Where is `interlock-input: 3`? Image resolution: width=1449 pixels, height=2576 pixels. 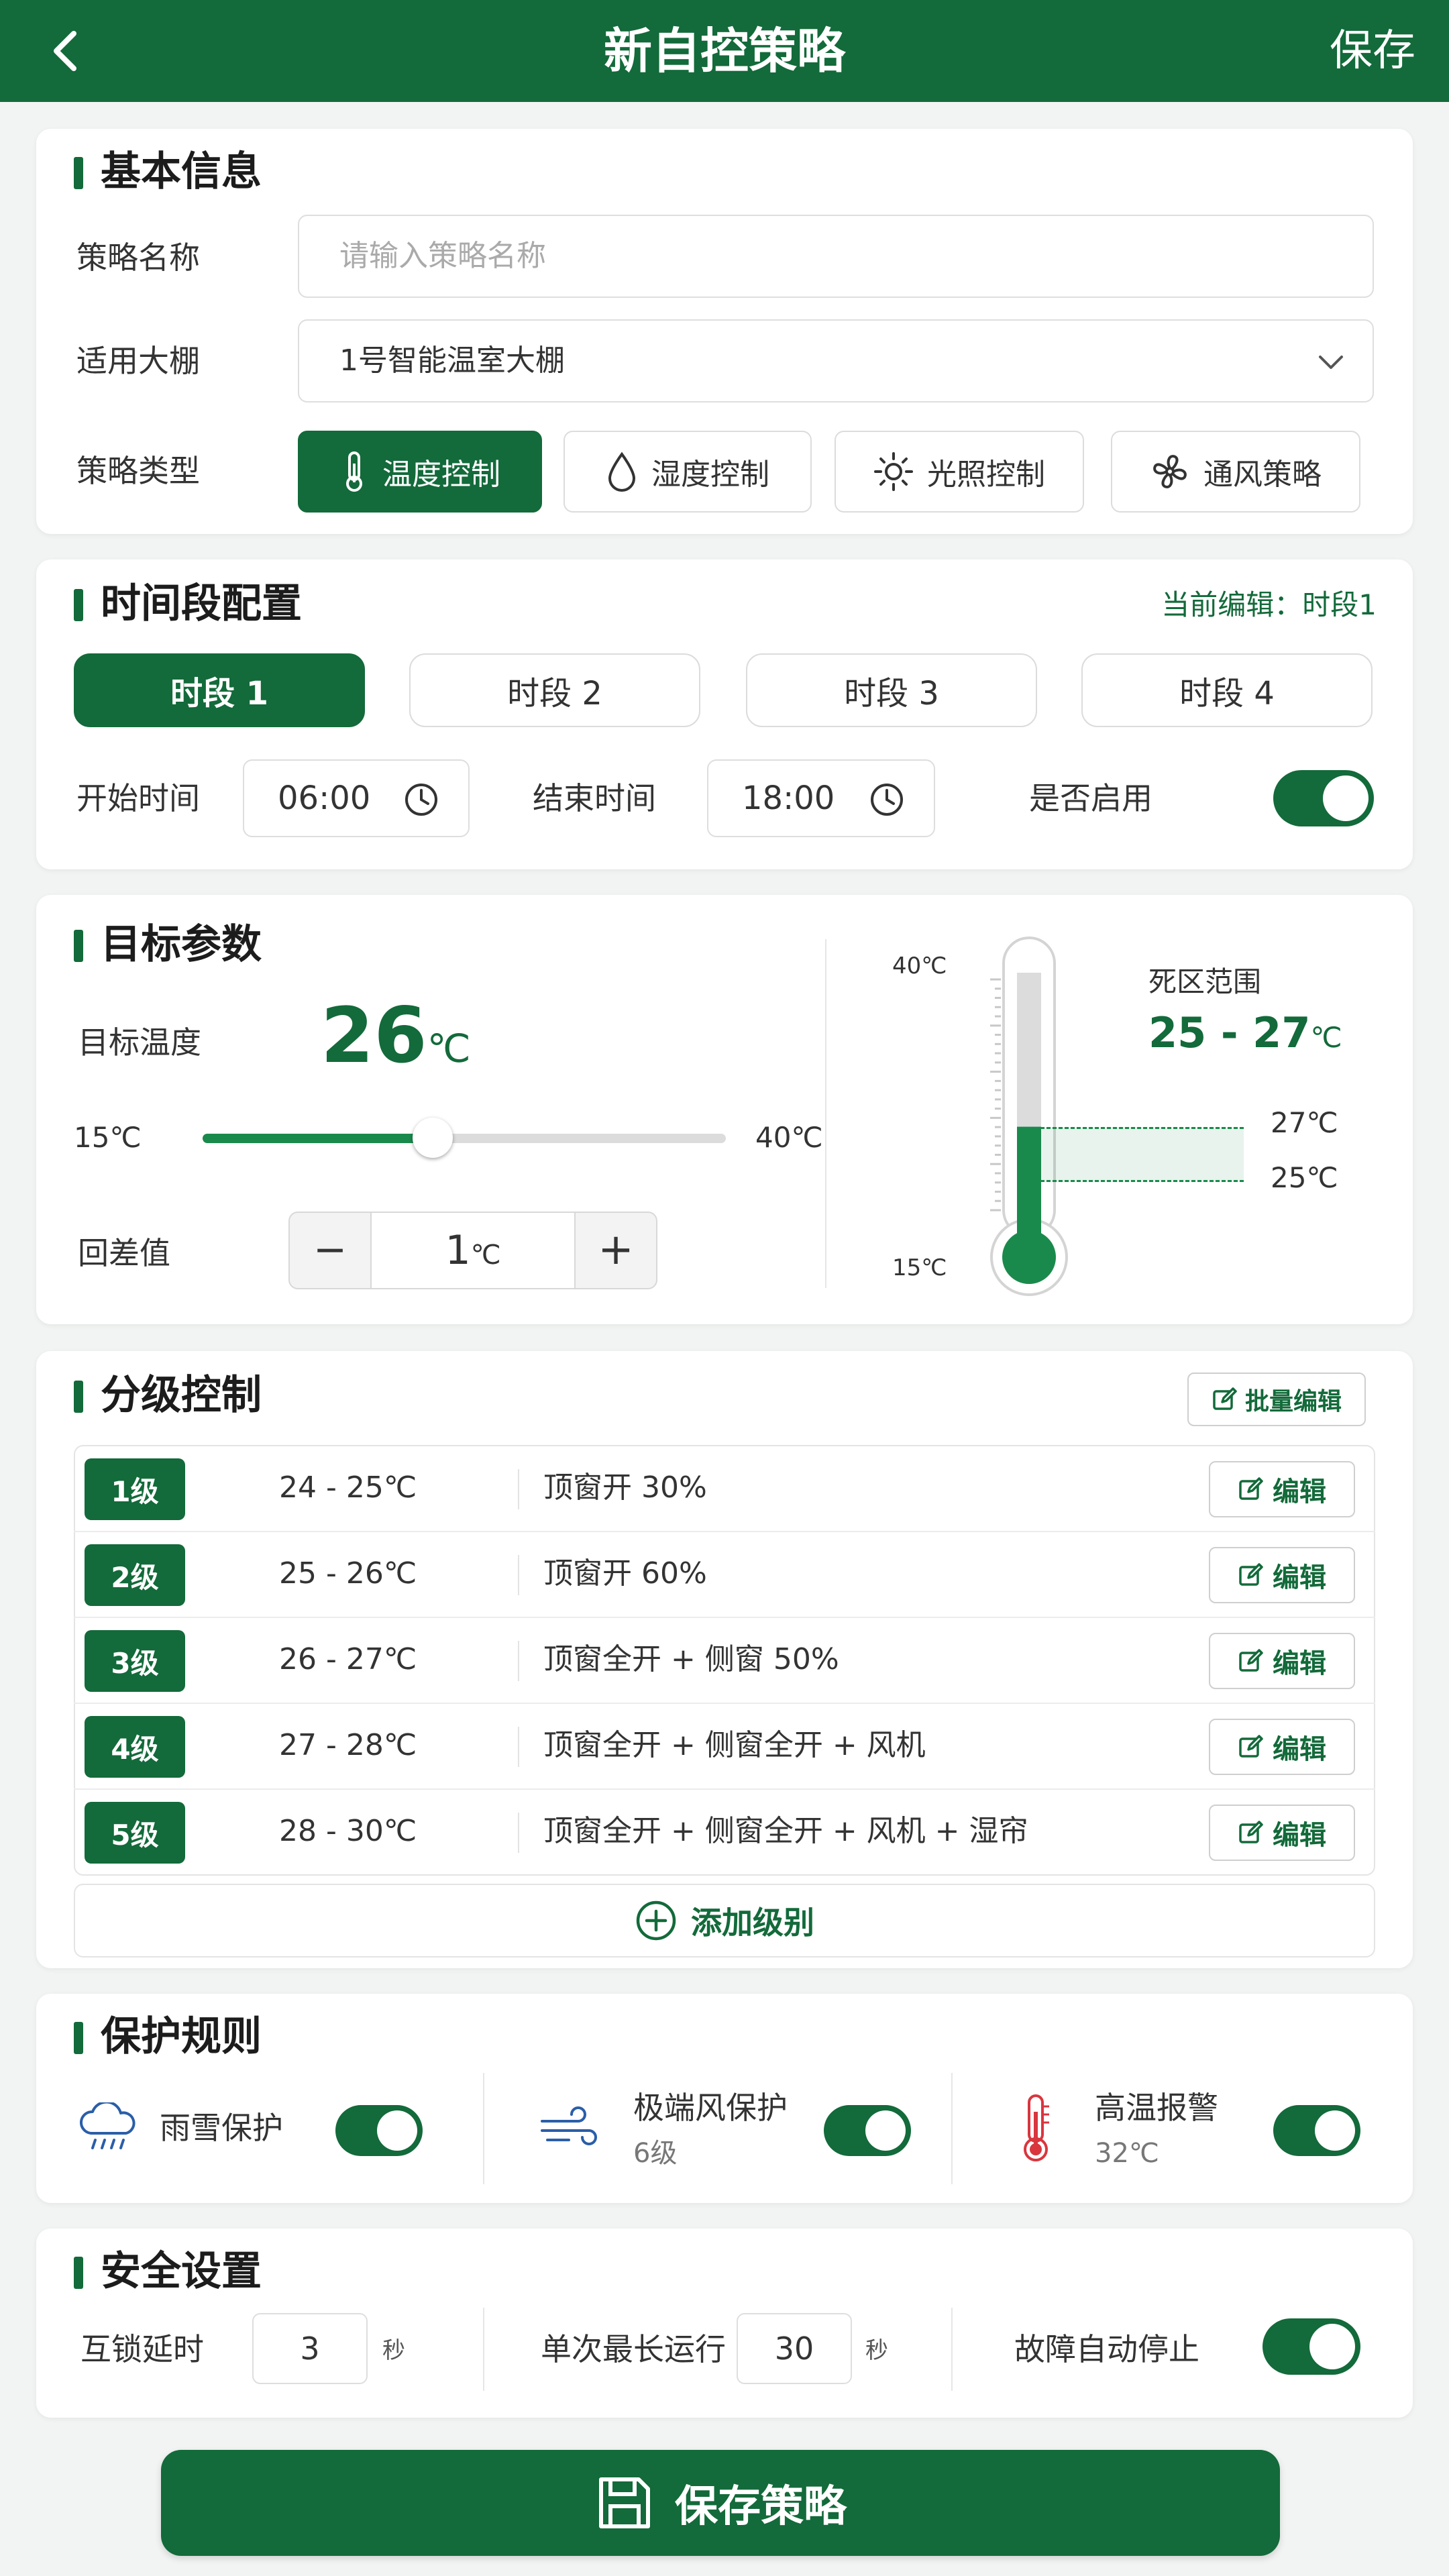 interlock-input: 3 is located at coordinates (310, 2348).